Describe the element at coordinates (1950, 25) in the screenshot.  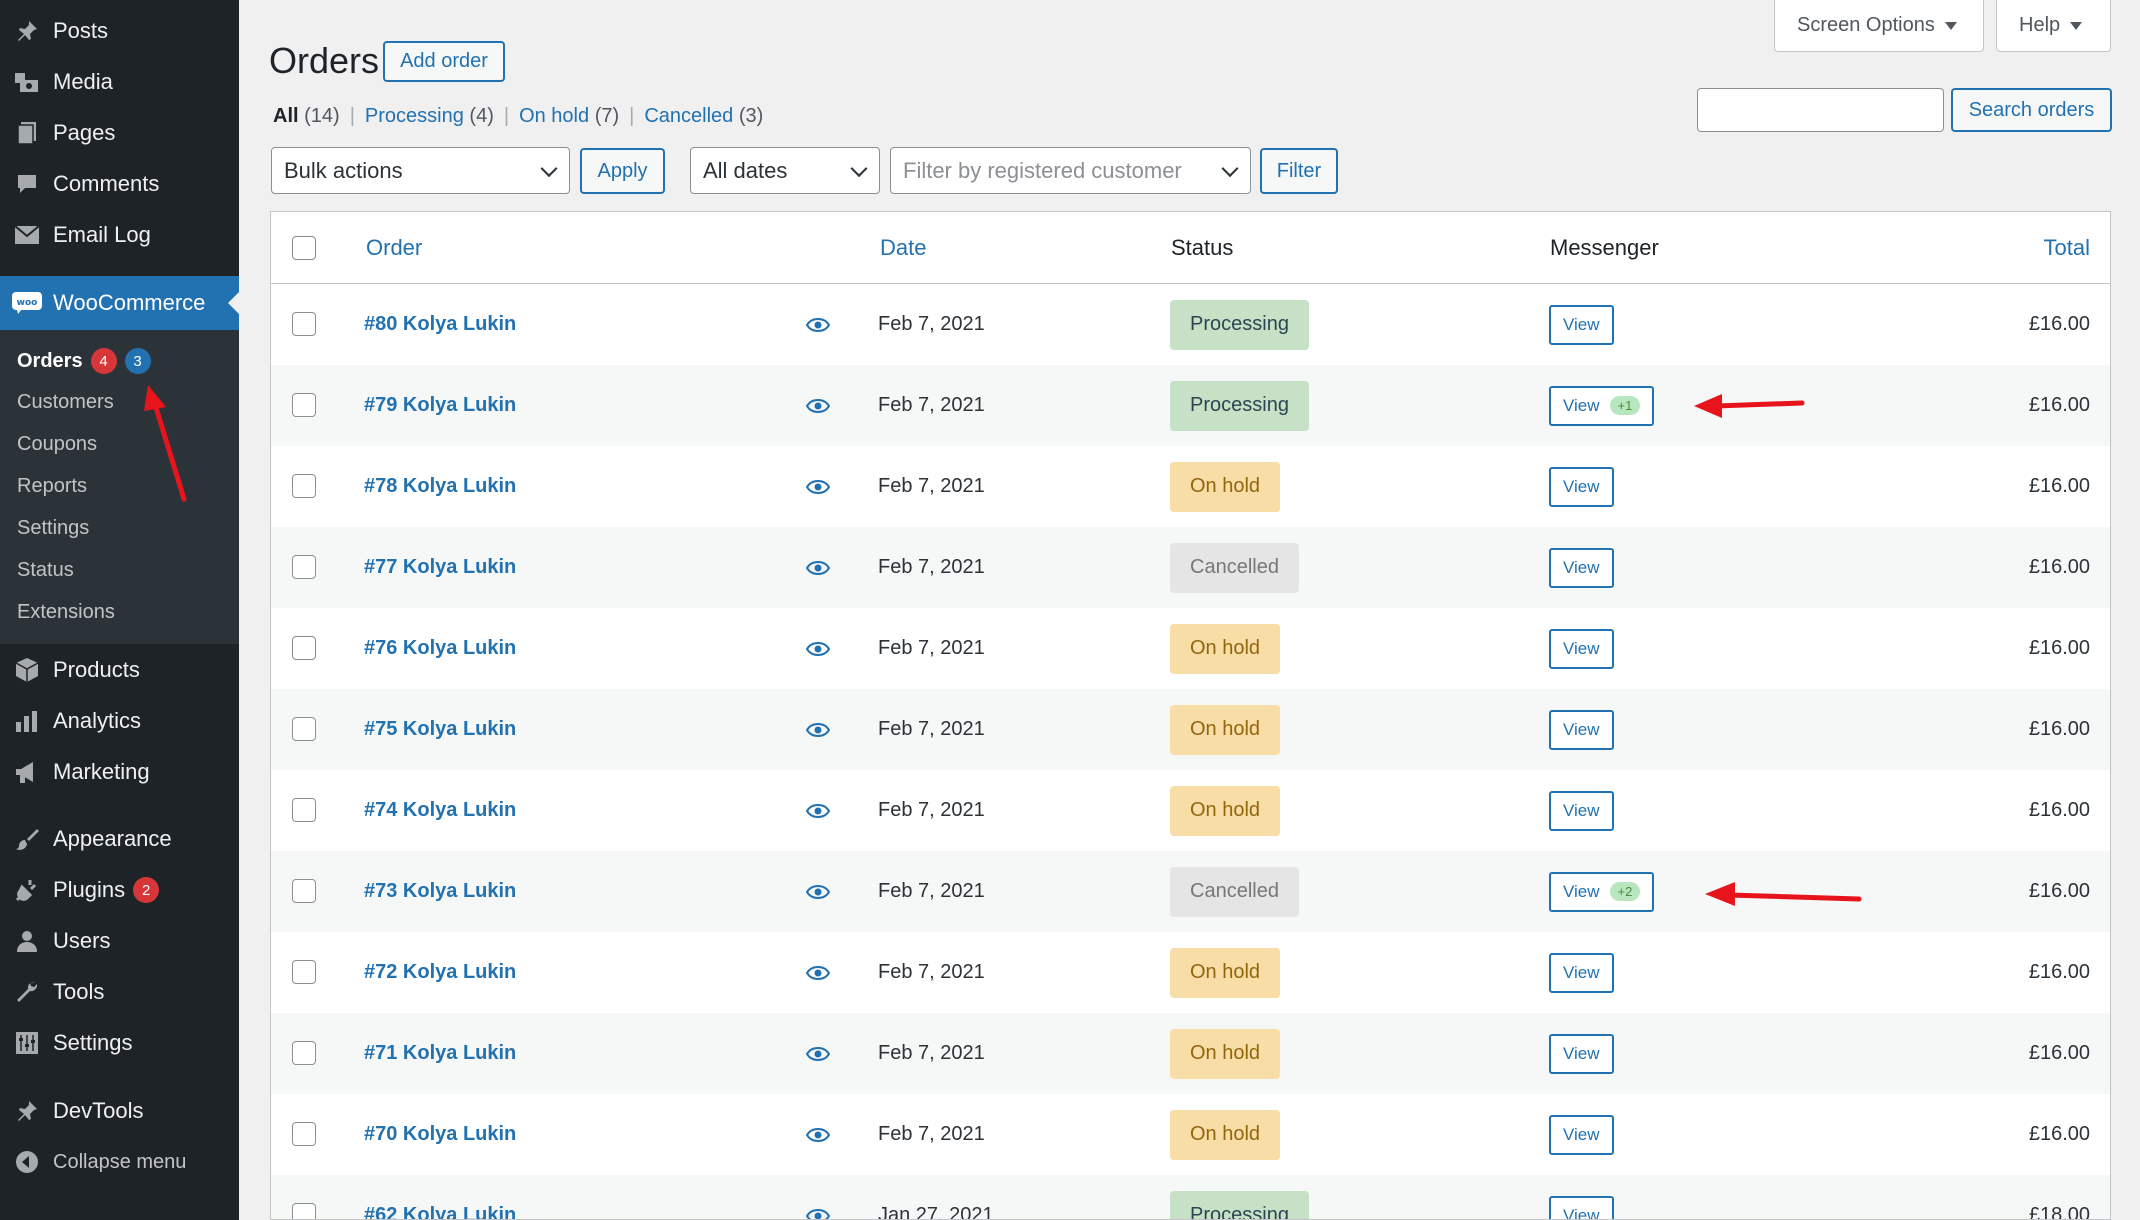
I see `caret-down-icon` at that location.